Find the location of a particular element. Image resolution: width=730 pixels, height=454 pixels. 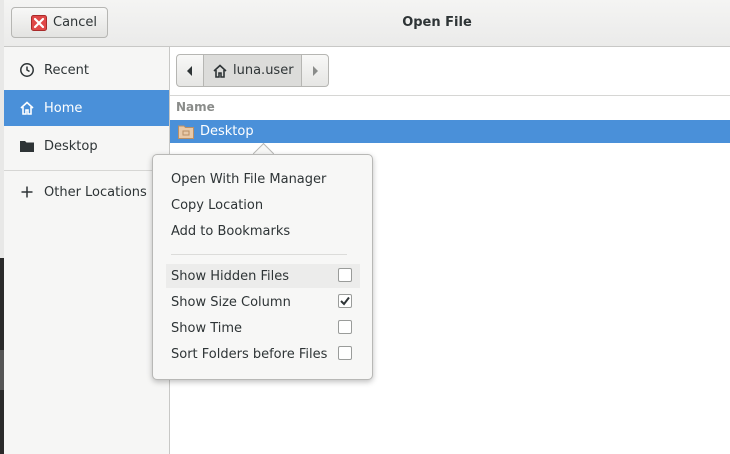

file-name: Desktop is located at coordinates (227, 131).